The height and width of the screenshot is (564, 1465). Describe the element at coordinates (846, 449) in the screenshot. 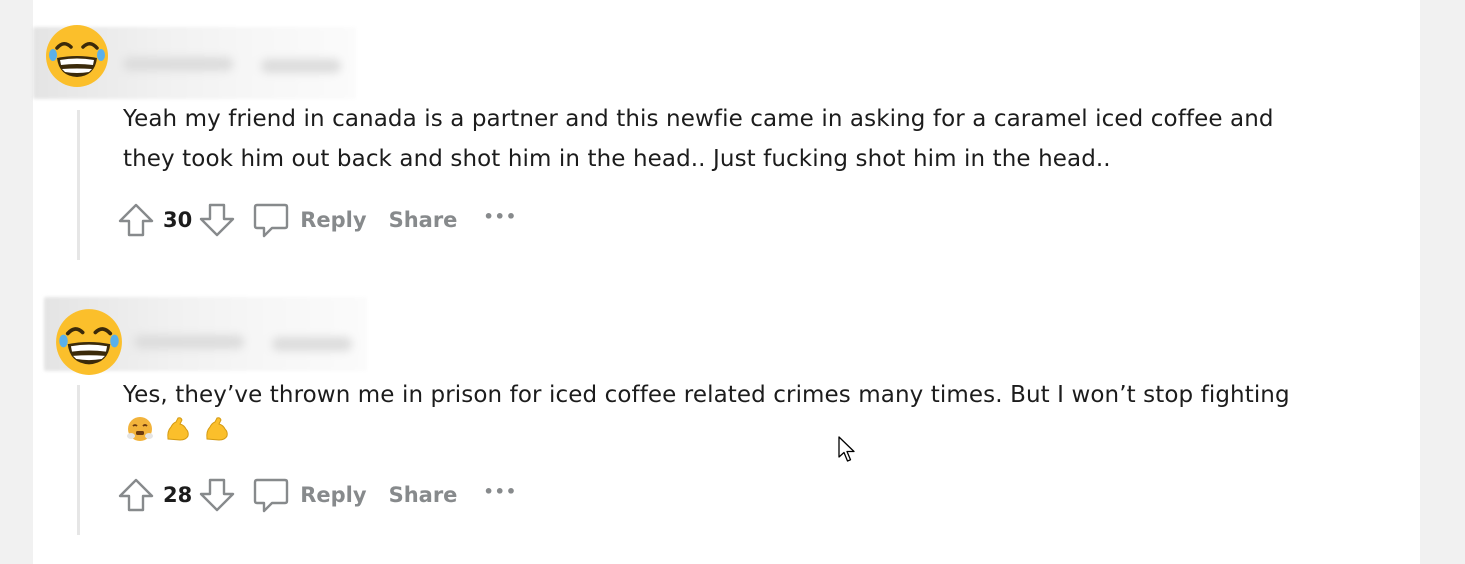

I see `mouse-cursor-icon` at that location.